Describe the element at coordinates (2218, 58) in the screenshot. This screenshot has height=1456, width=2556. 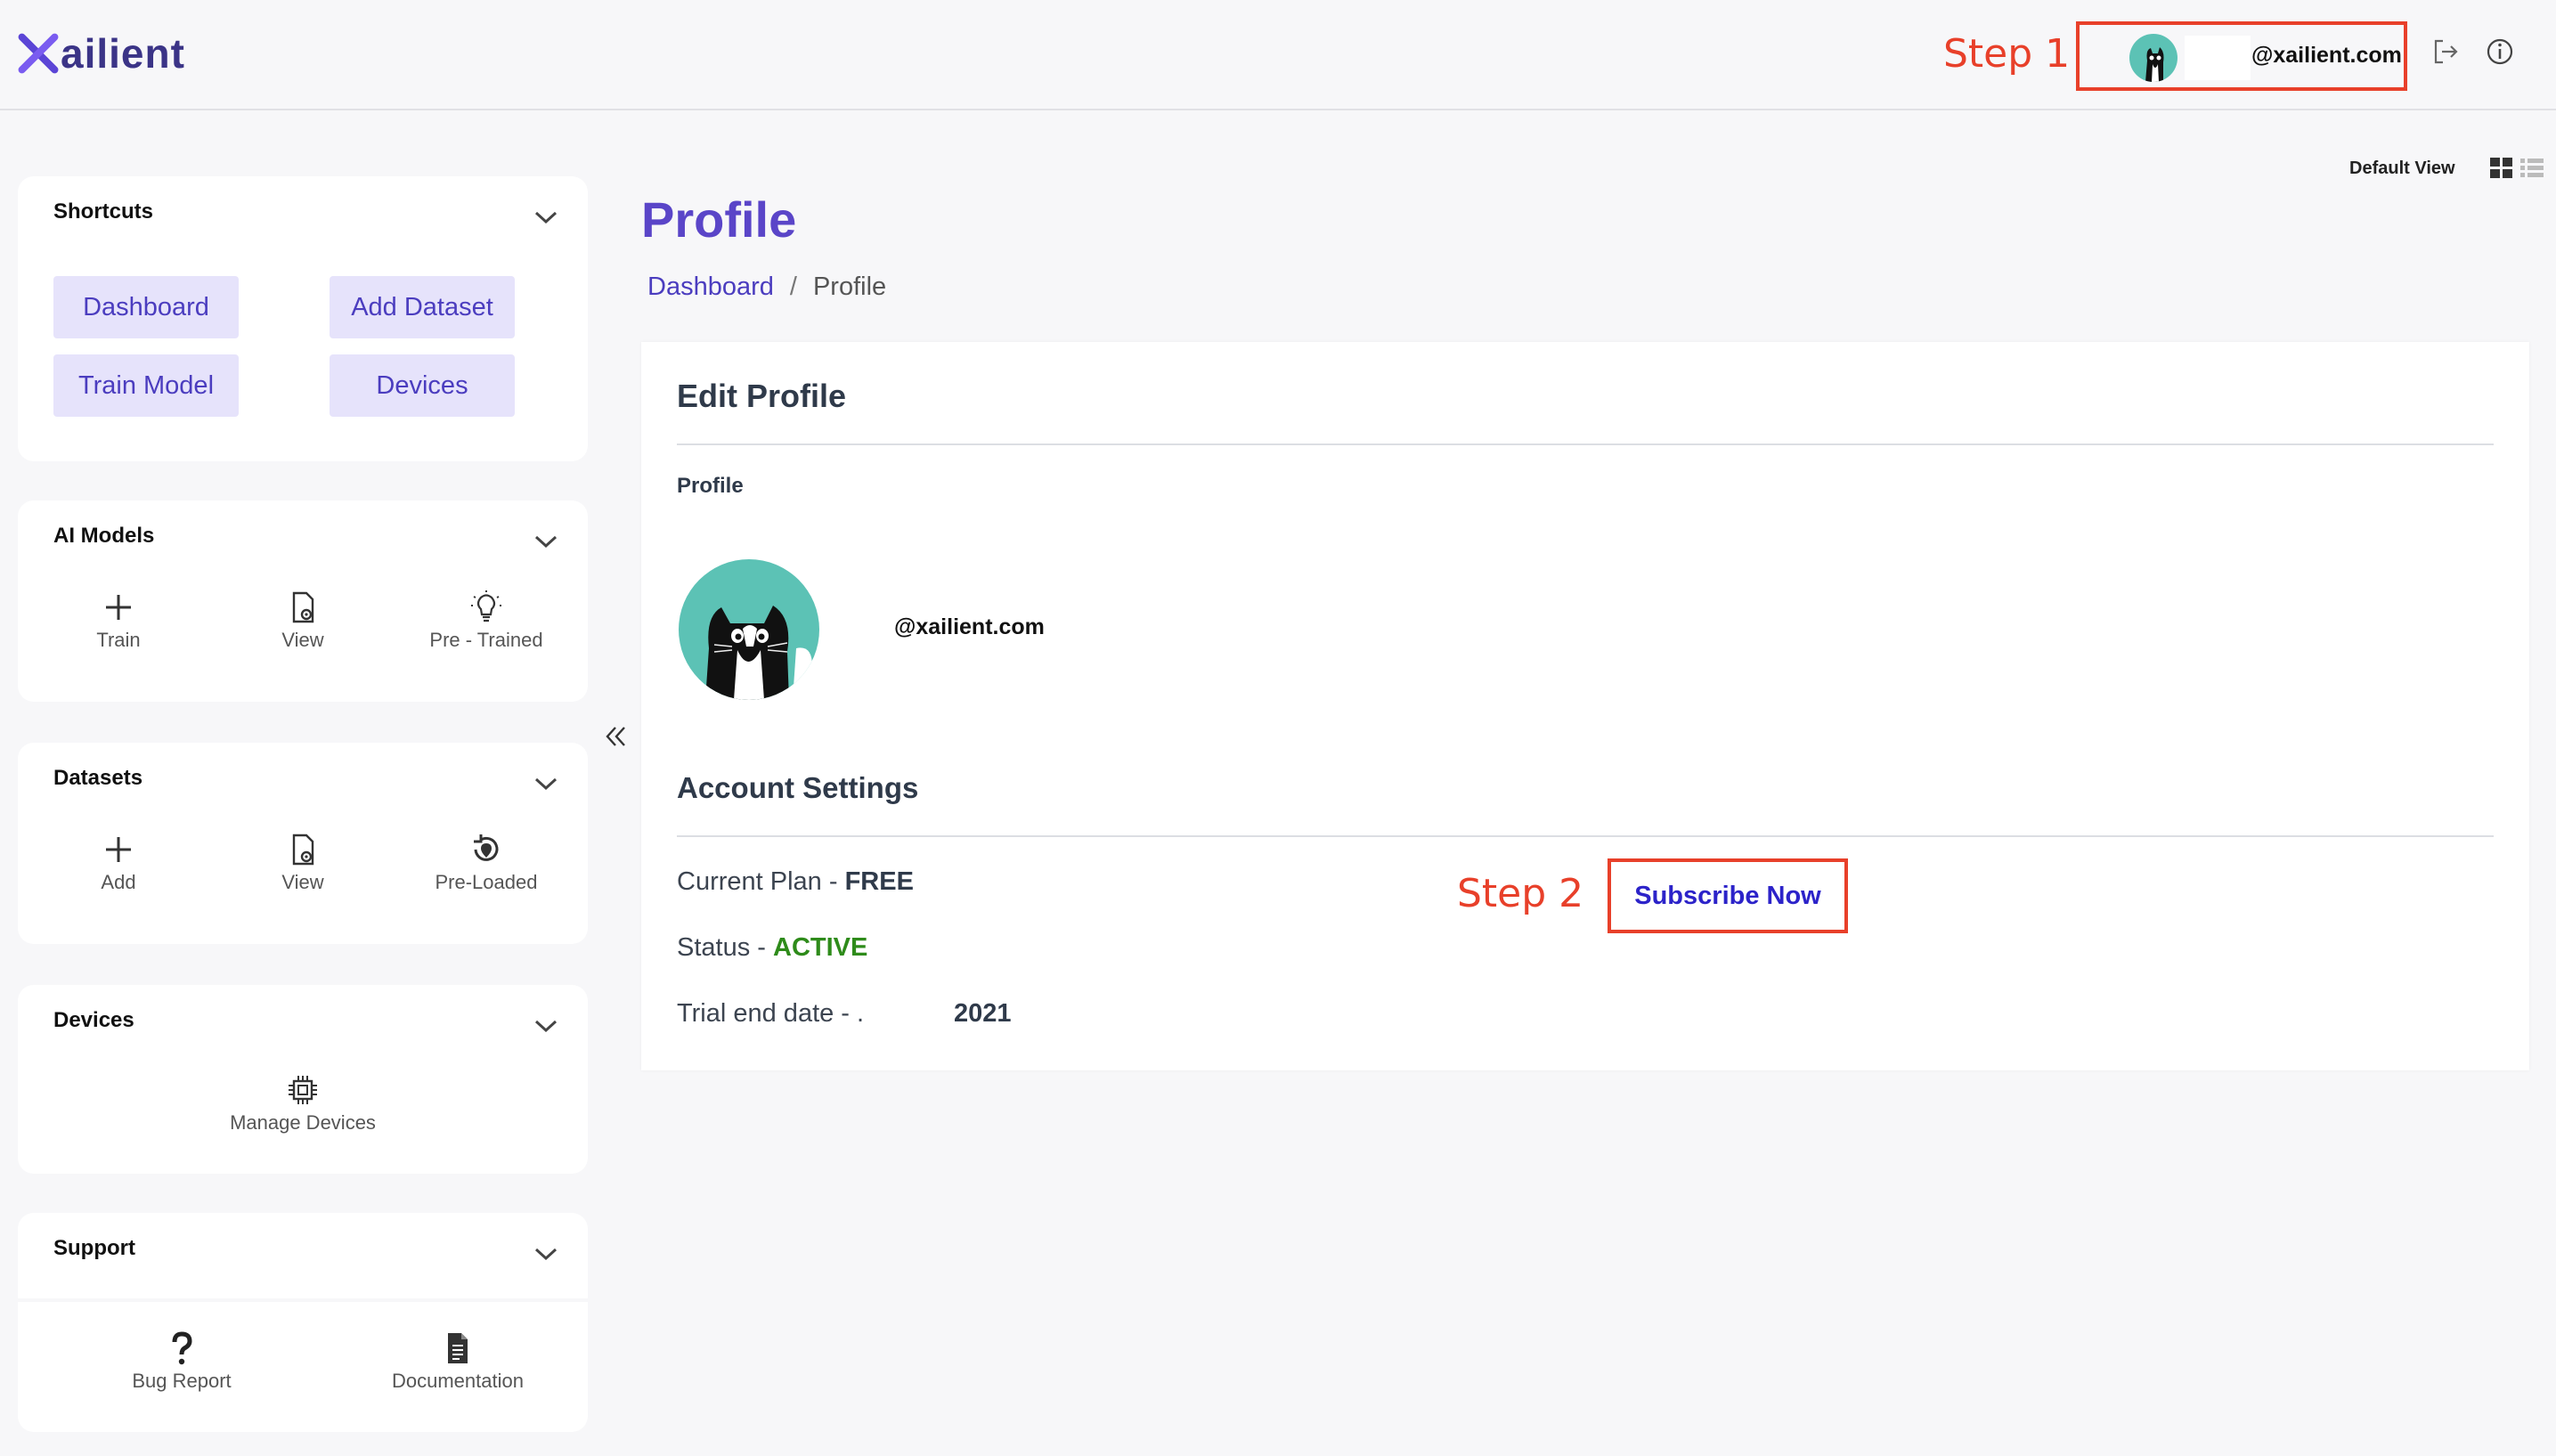
I see `redacted-name` at that location.